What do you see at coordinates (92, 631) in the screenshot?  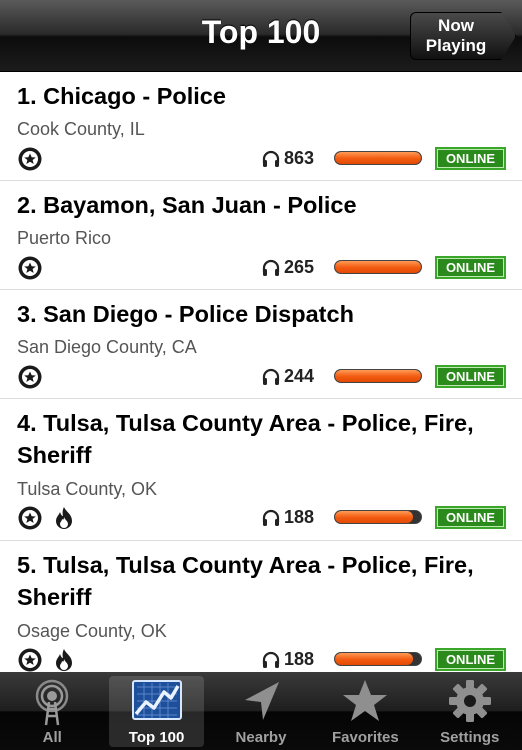 I see `feed-location: Osage County, OK` at bounding box center [92, 631].